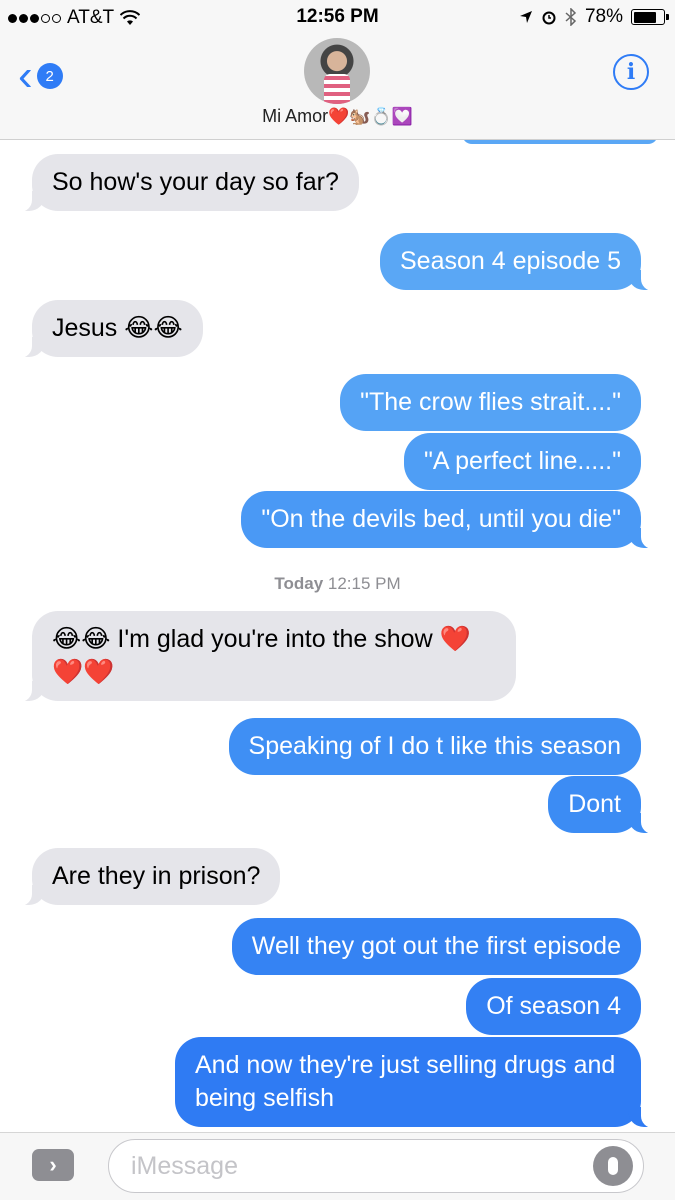 Image resolution: width=675 pixels, height=1200 pixels. I want to click on battery-fill, so click(645, 17).